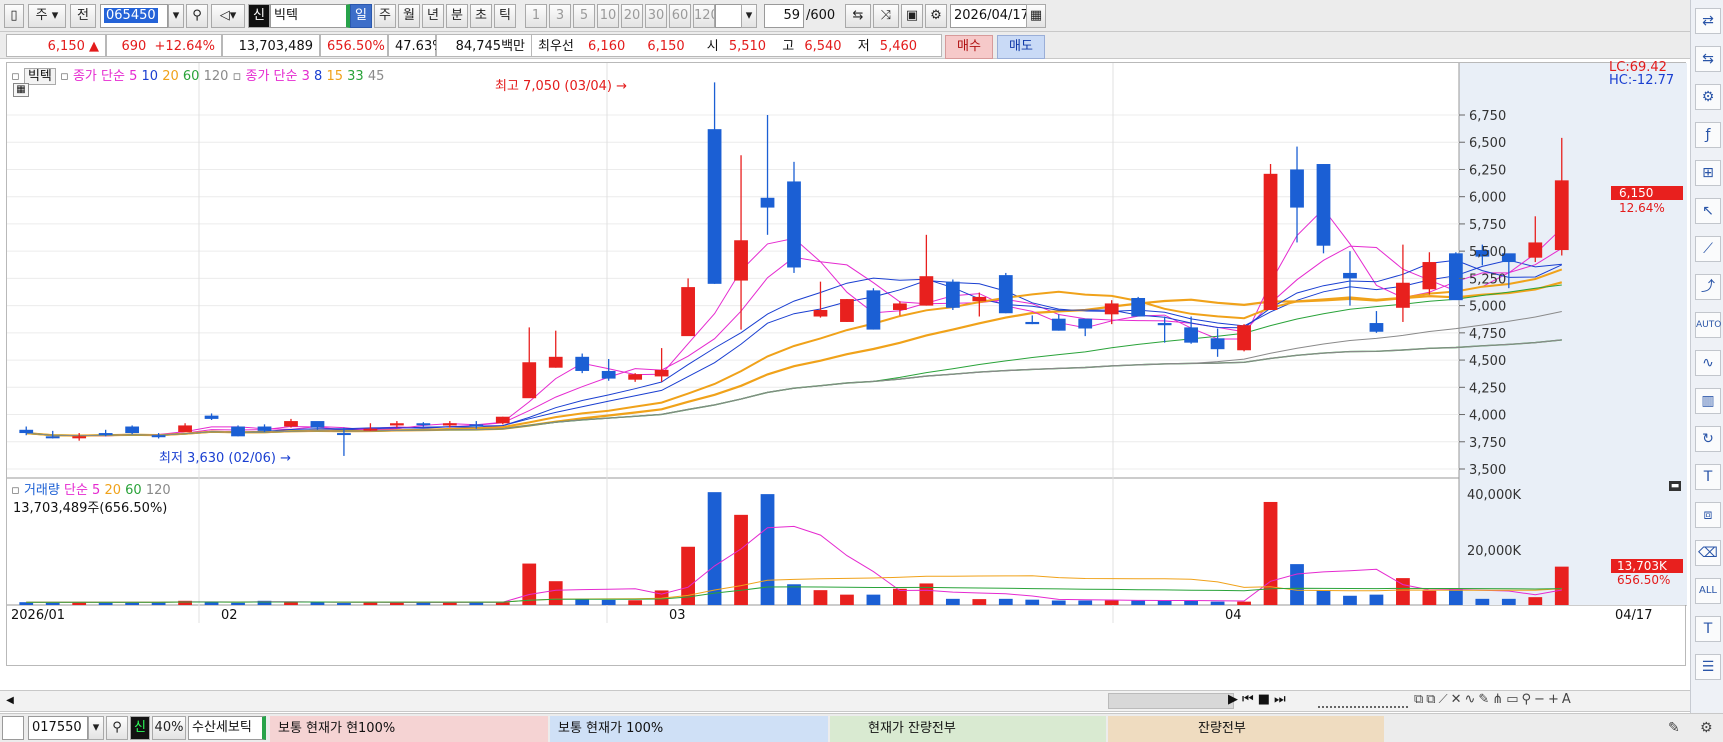  What do you see at coordinates (76, 490) in the screenshot?
I see `volume-legend-ma-label: 단순` at bounding box center [76, 490].